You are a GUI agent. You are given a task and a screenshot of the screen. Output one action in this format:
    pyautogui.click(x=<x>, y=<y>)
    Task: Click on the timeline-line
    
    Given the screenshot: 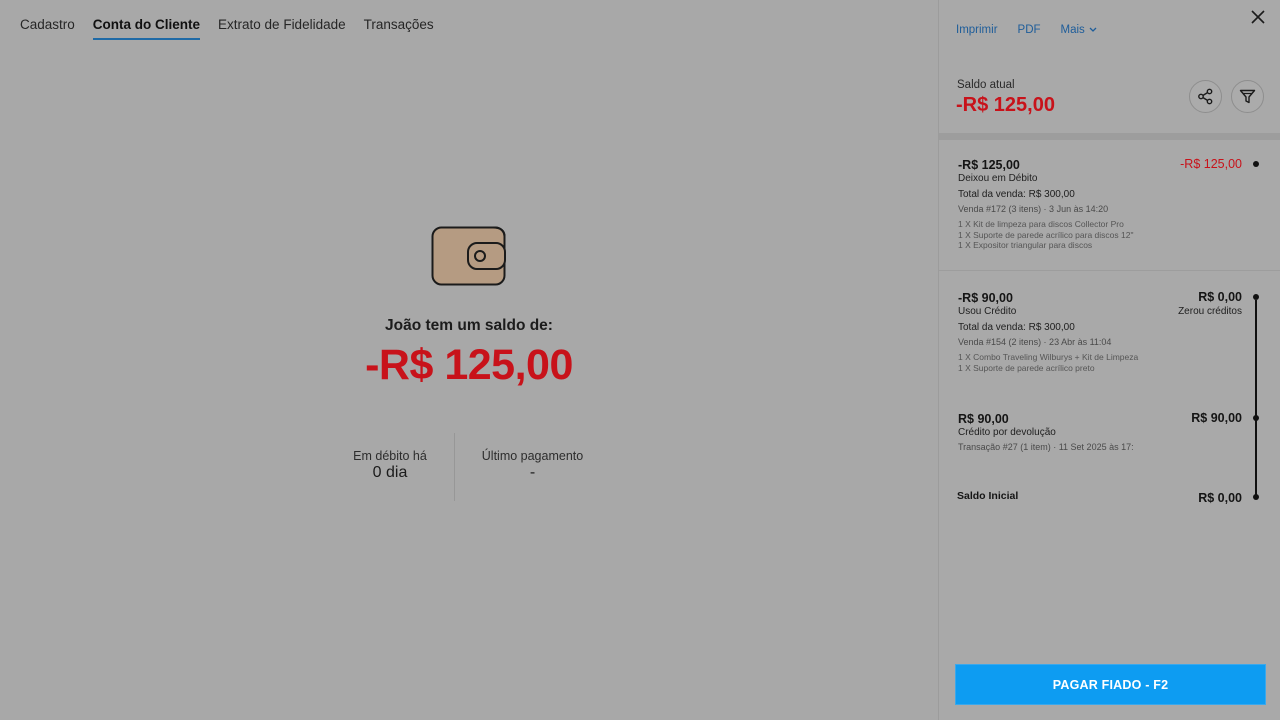 What is the action you would take?
    pyautogui.click(x=1256, y=399)
    